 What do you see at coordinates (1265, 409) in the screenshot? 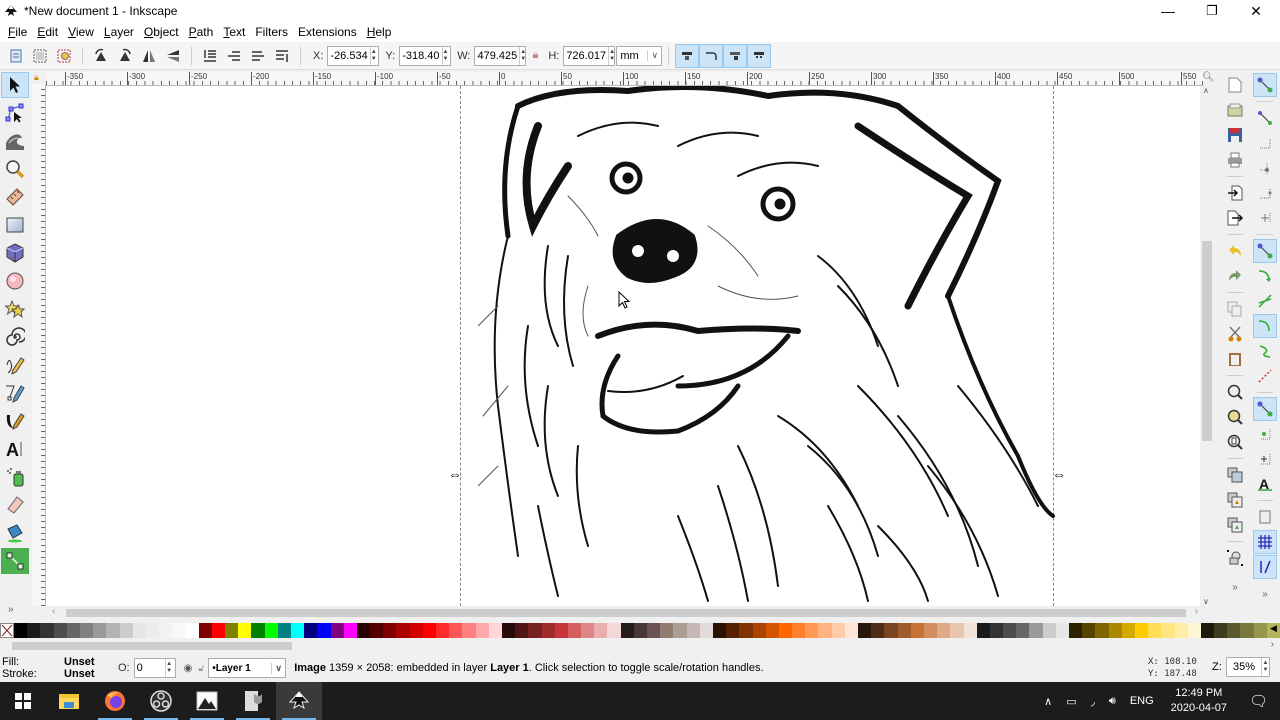
I see `snap-others-toggle` at bounding box center [1265, 409].